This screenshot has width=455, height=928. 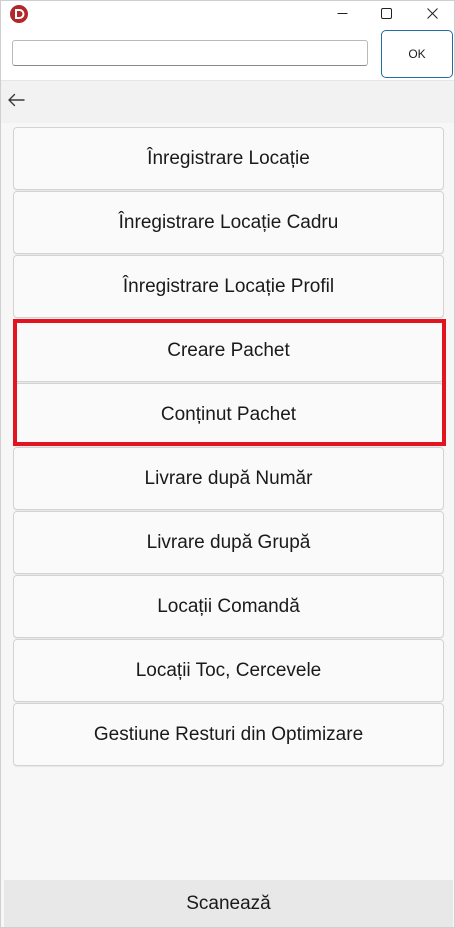 What do you see at coordinates (228, 414) in the screenshot?
I see `menu-item-continut-pachet: Conținut Pachet` at bounding box center [228, 414].